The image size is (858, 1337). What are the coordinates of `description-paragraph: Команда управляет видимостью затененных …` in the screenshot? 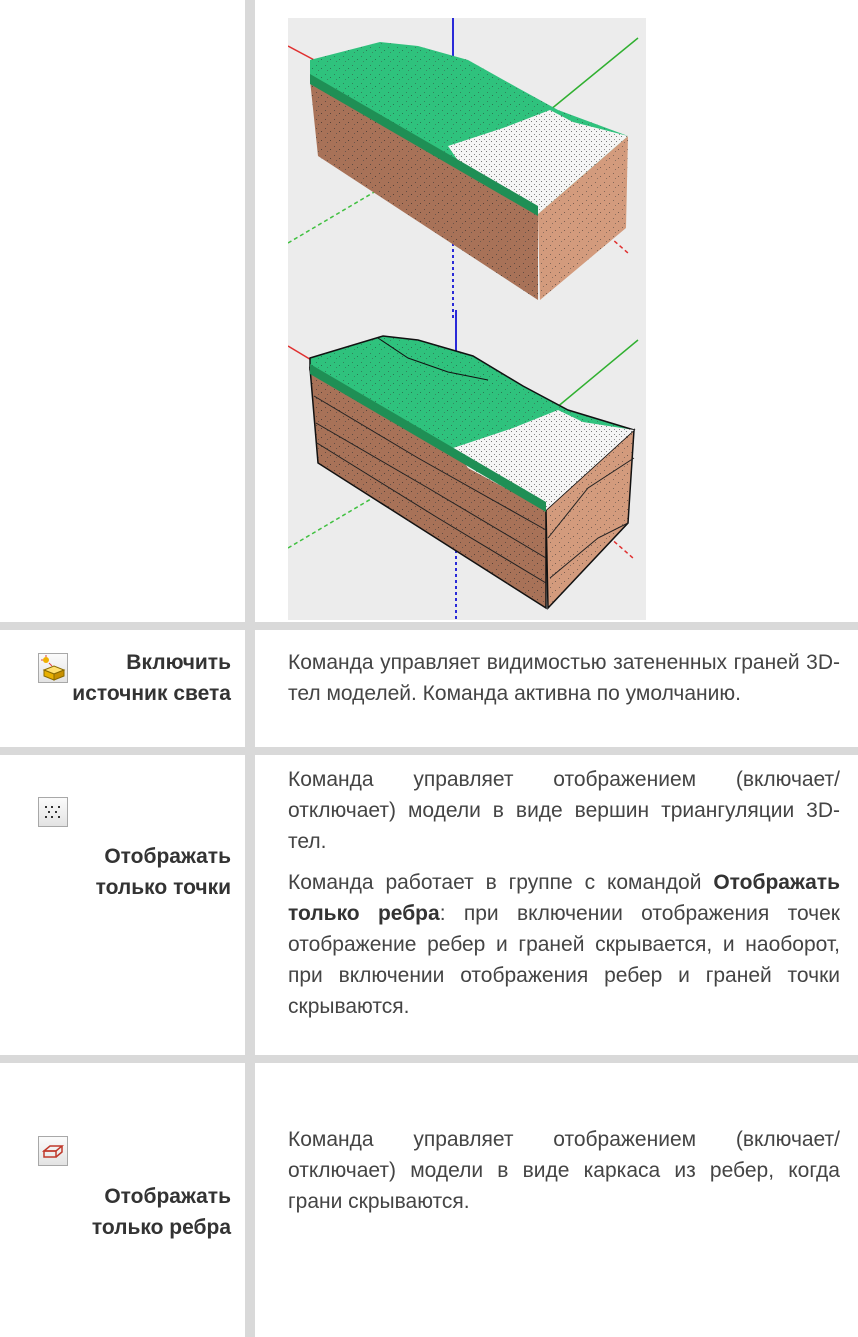 It's located at (564, 678).